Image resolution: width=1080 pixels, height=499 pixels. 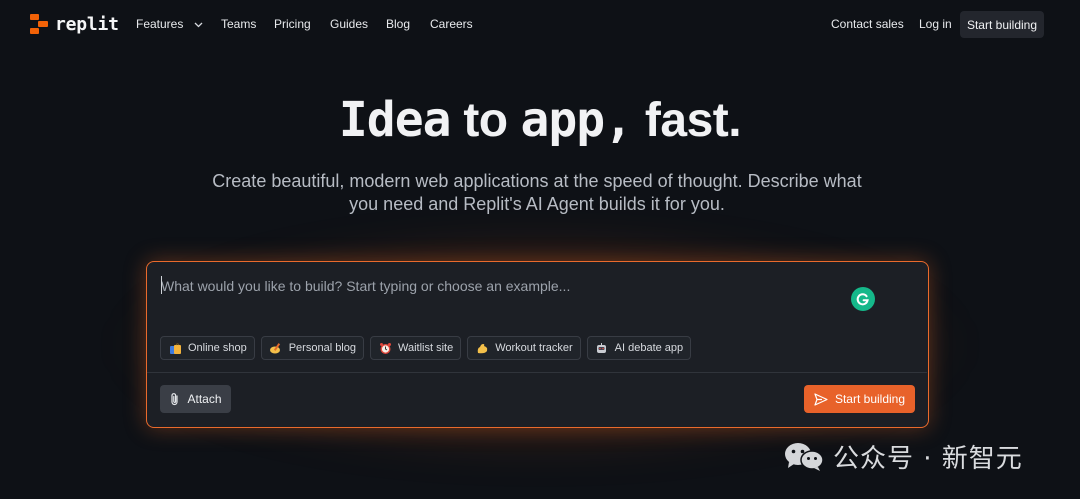 What do you see at coordinates (160, 24) in the screenshot?
I see `nav-features-label: Features` at bounding box center [160, 24].